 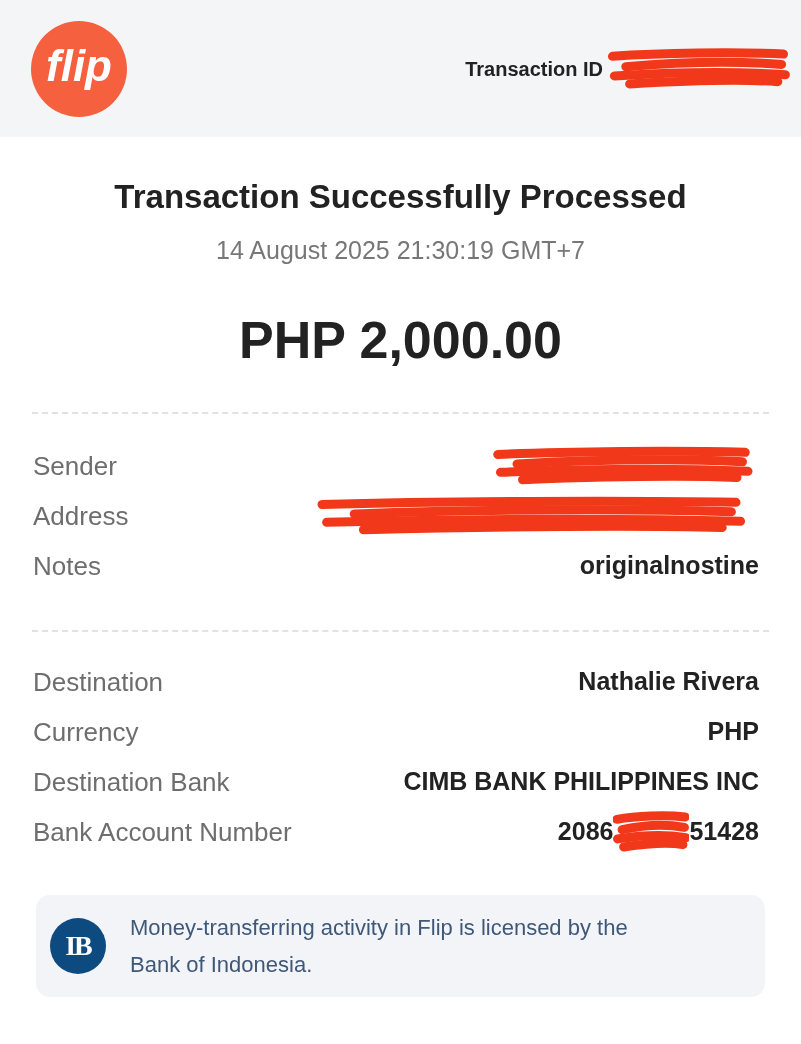 What do you see at coordinates (86, 732) in the screenshot?
I see `detail-label: Currency` at bounding box center [86, 732].